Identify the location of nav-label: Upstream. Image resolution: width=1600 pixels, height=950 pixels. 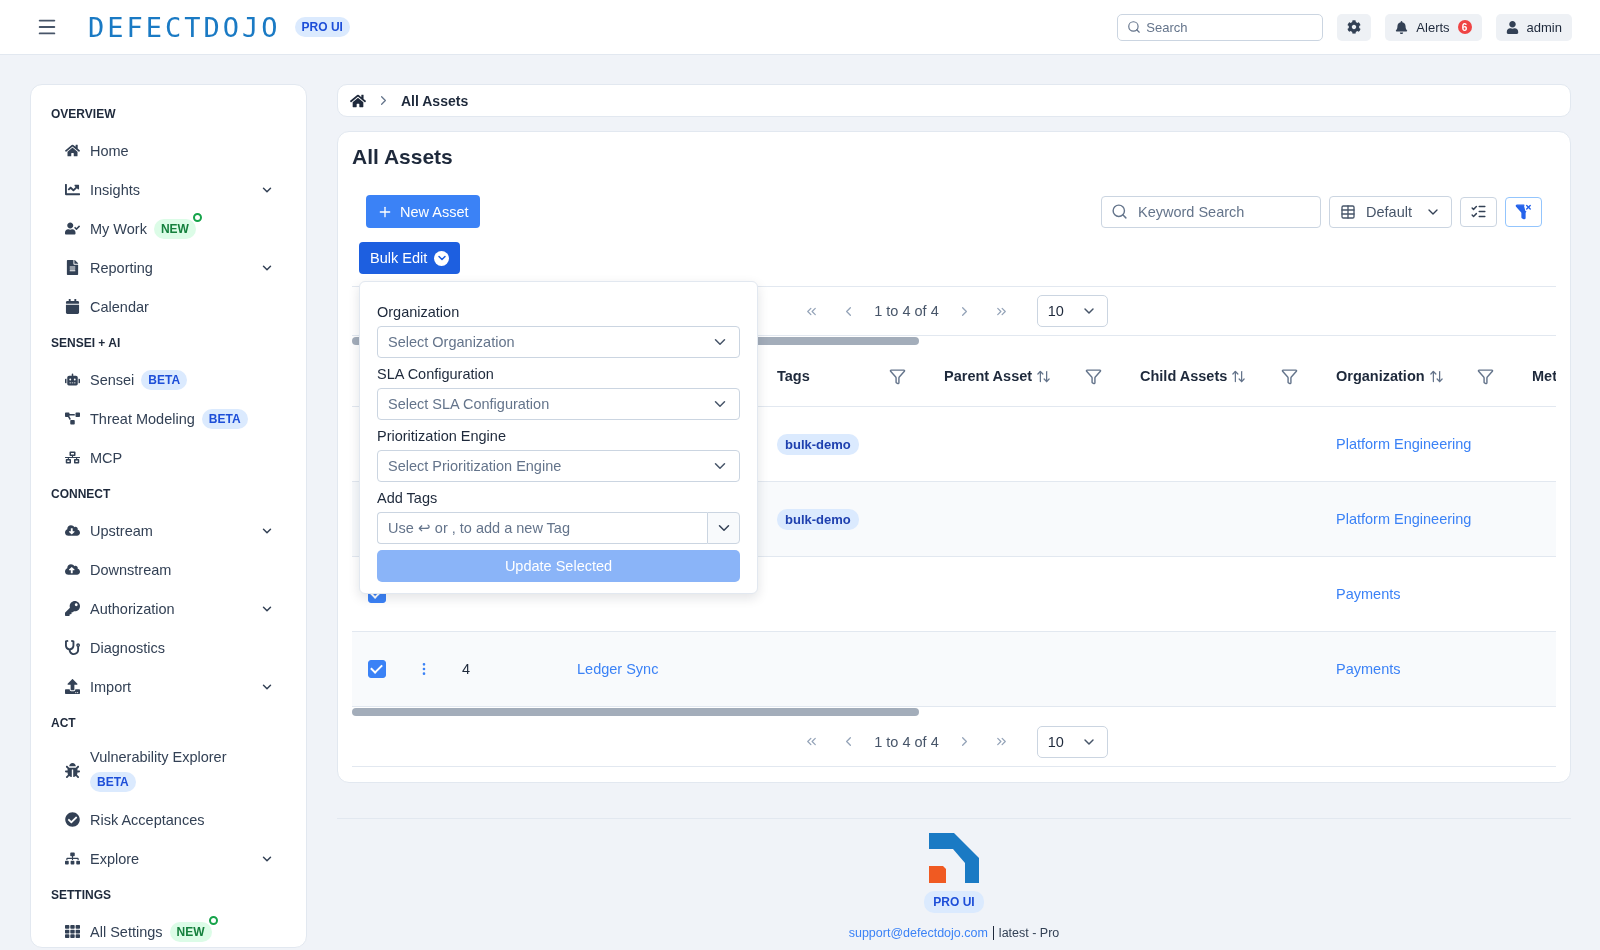
(121, 530).